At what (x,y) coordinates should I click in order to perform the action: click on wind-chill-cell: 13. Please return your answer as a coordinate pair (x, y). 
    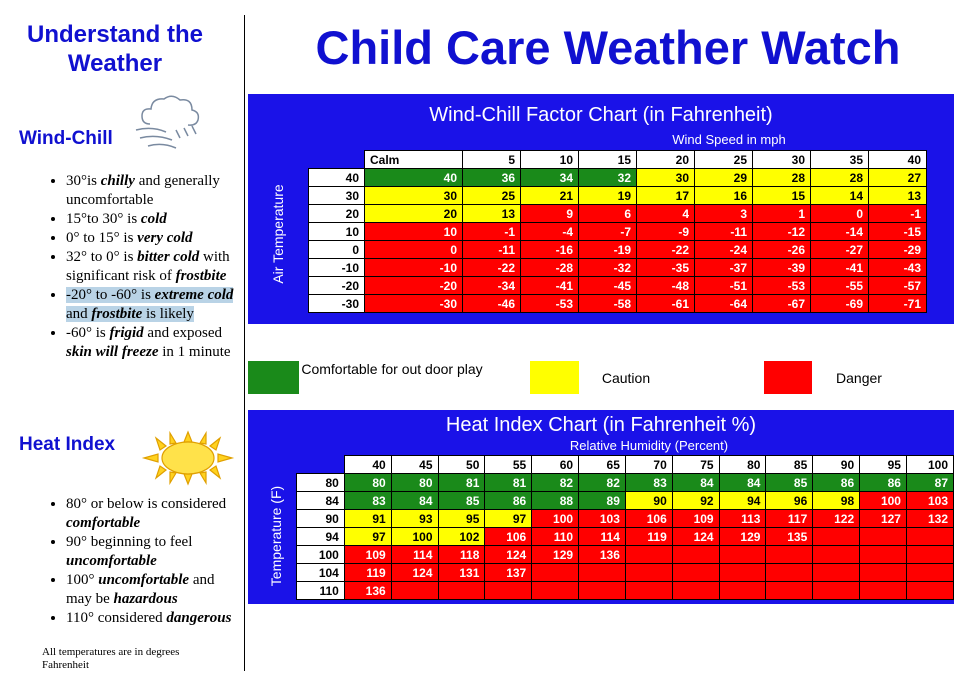
    Looking at the image, I should click on (491, 213).